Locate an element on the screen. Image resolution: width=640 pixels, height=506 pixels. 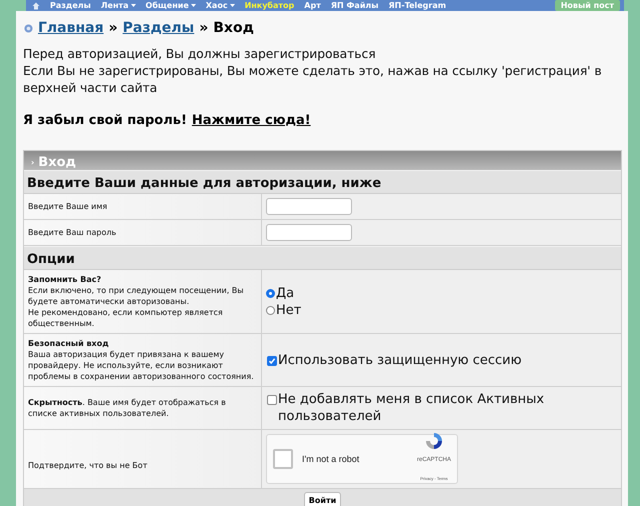
radio-label: Нет is located at coordinates (289, 310).